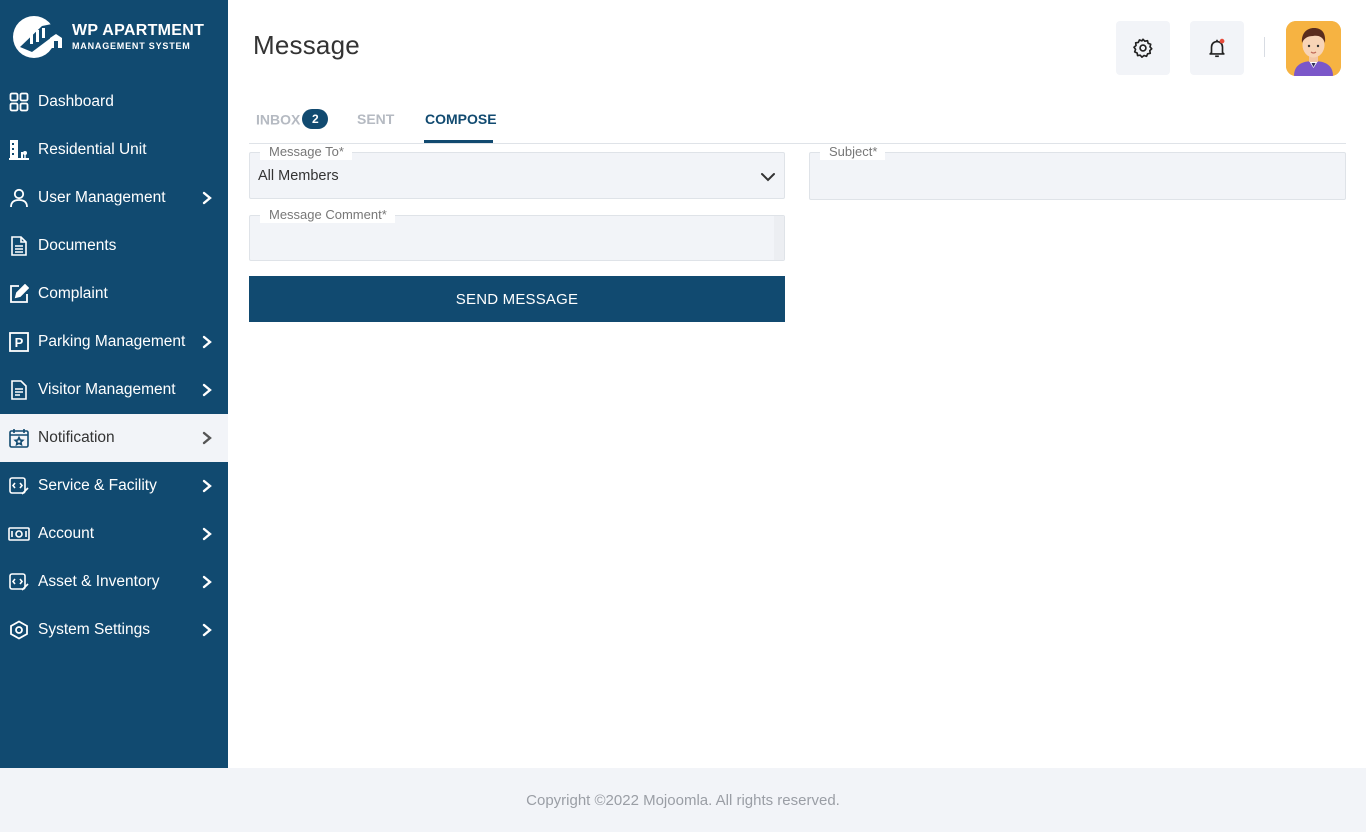 The width and height of the screenshot is (1366, 832). I want to click on sidebar-item-residential-unit: Residential Unit, so click(114, 150).